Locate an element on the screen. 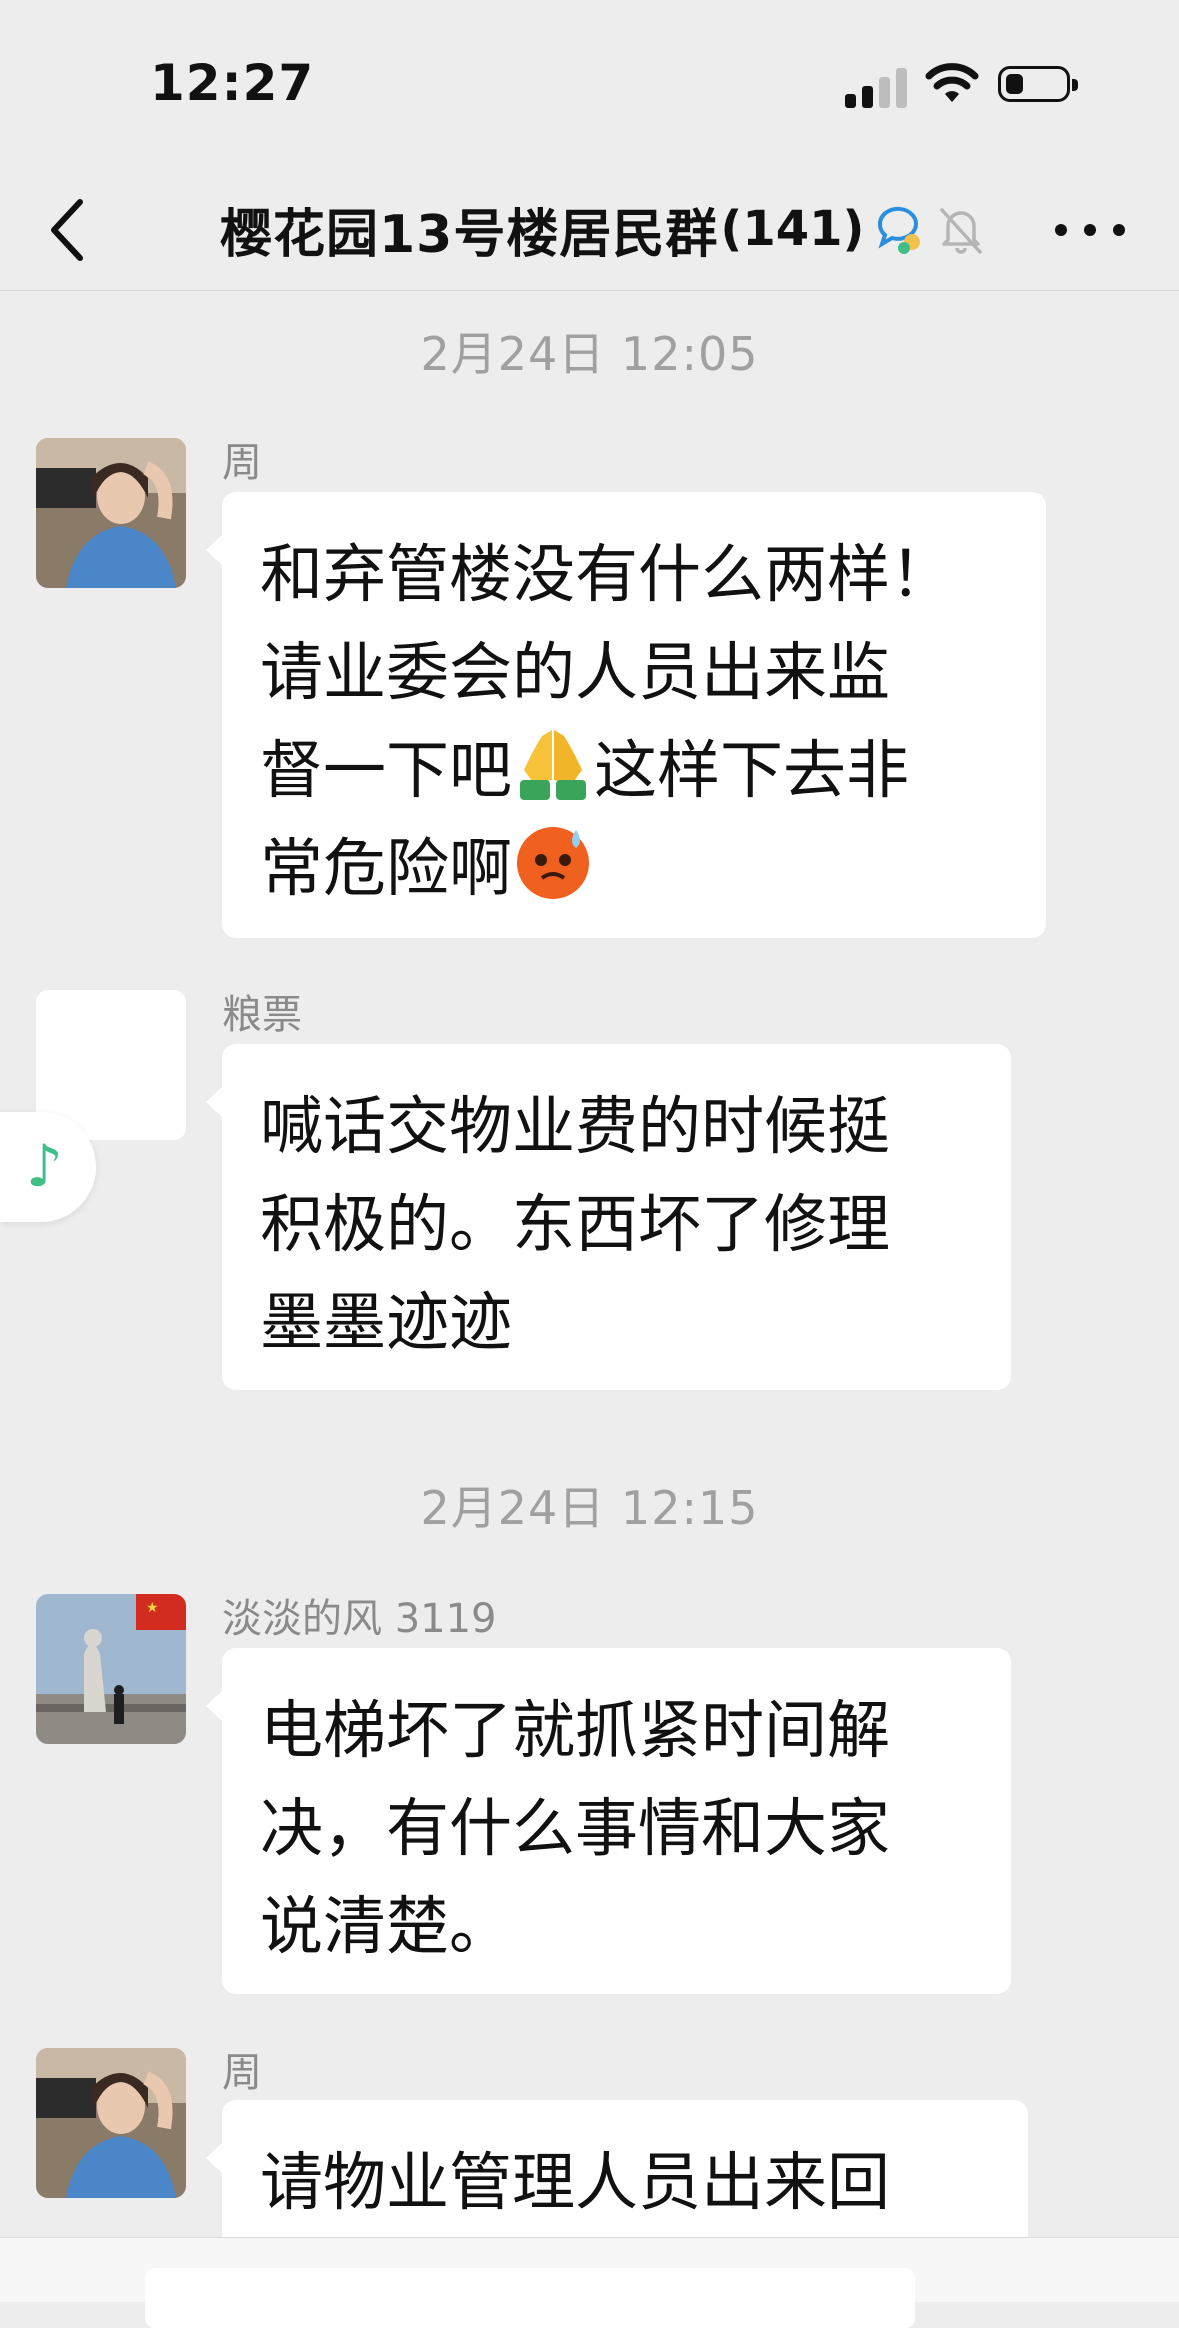 The width and height of the screenshot is (1179, 2328). message-bubble: 电梯坏了就抓紧时间解 决，有什么事情和大家 说清楚。 is located at coordinates (608, 1821).